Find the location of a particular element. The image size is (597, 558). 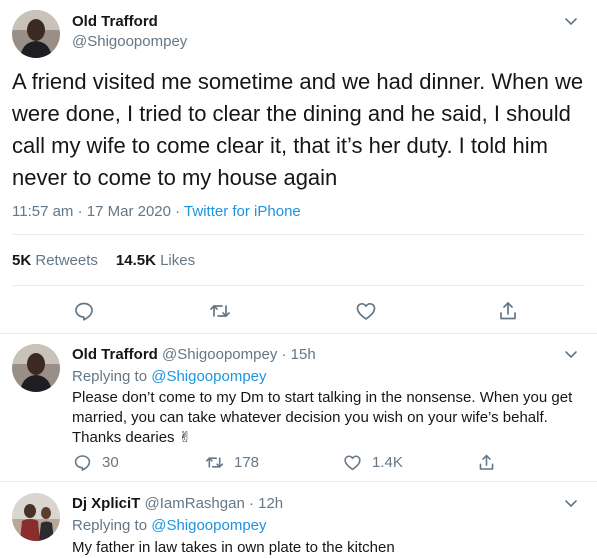

like-button: 1.4K is located at coordinates (373, 462).